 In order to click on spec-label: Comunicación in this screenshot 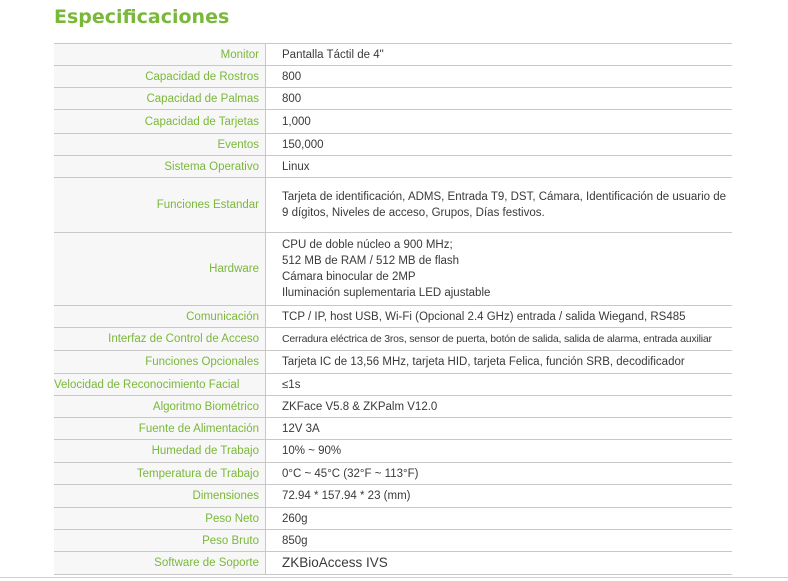, I will do `click(160, 316)`.